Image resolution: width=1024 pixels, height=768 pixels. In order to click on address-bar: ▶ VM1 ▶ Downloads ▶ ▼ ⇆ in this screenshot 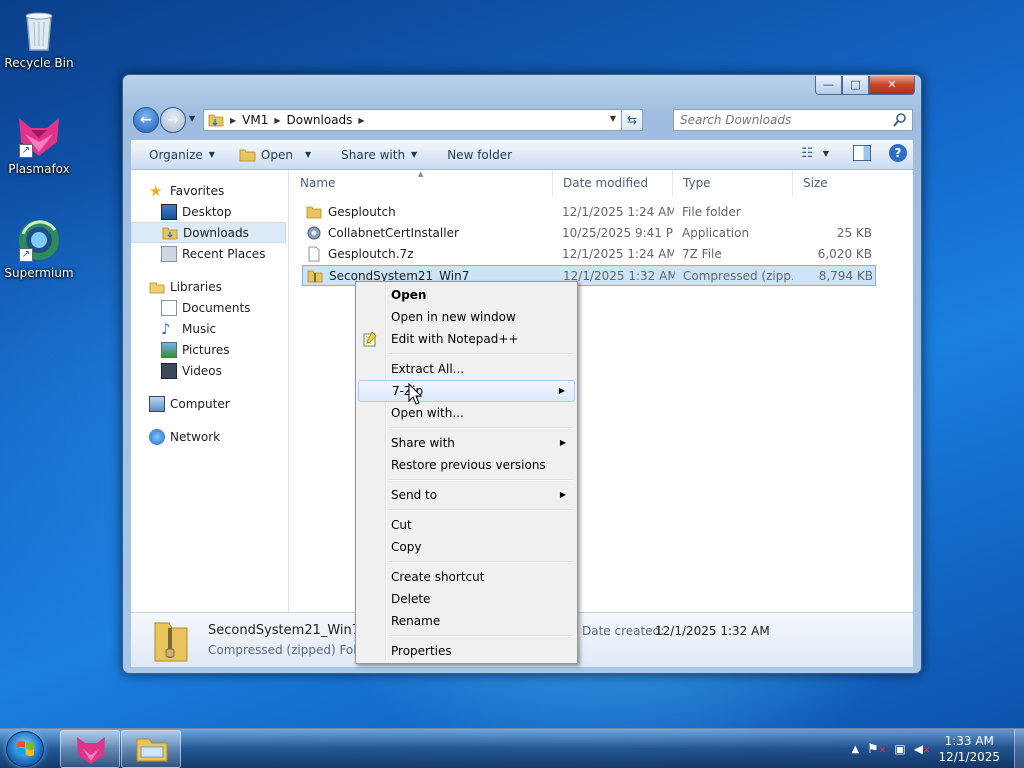, I will do `click(423, 120)`.